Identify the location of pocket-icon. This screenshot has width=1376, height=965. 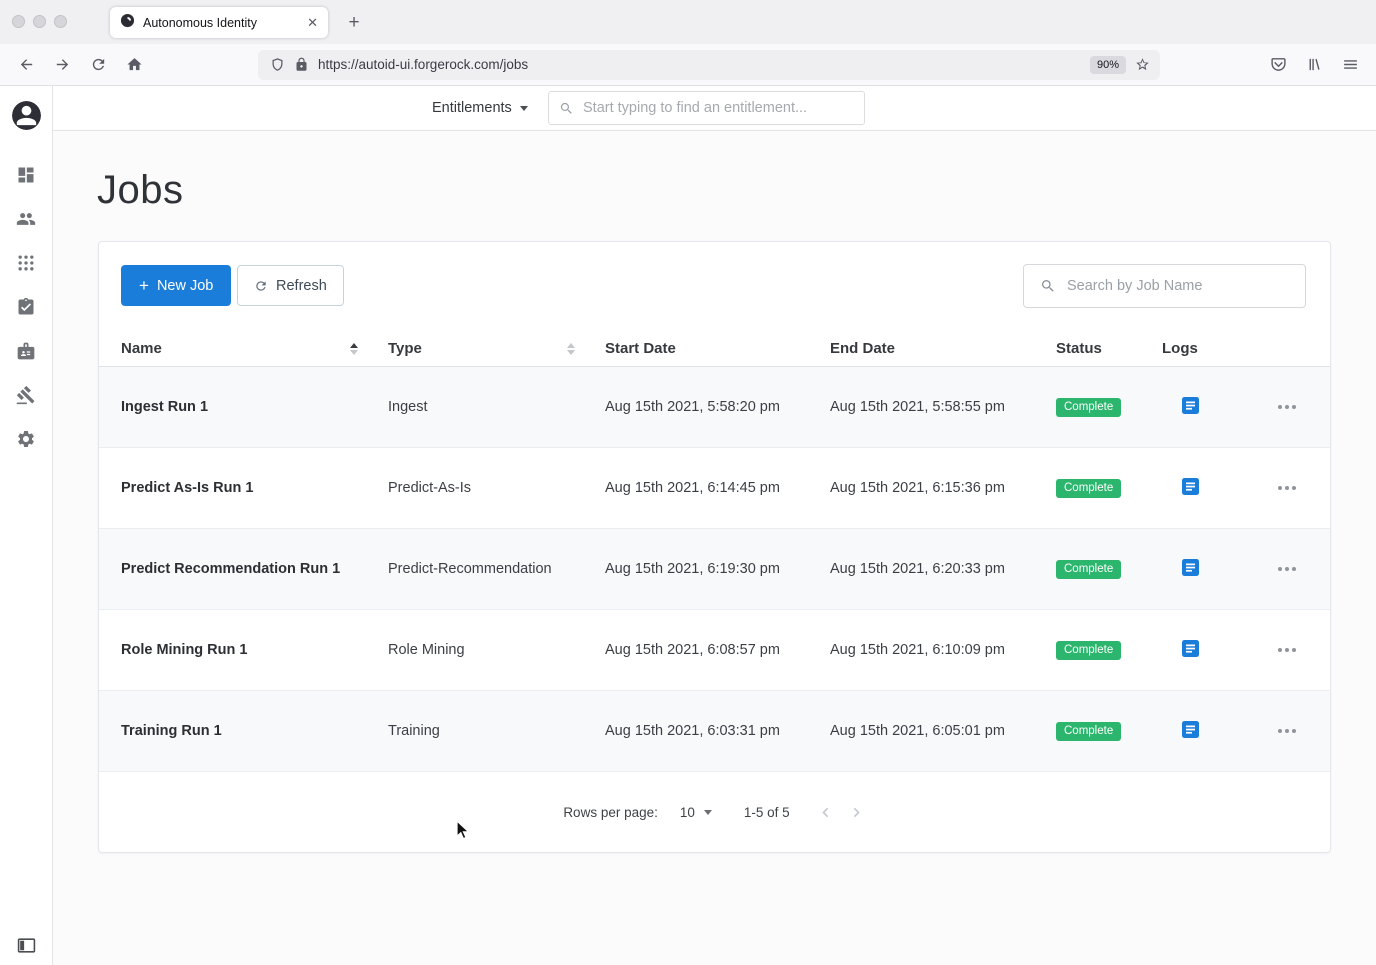
(1278, 65).